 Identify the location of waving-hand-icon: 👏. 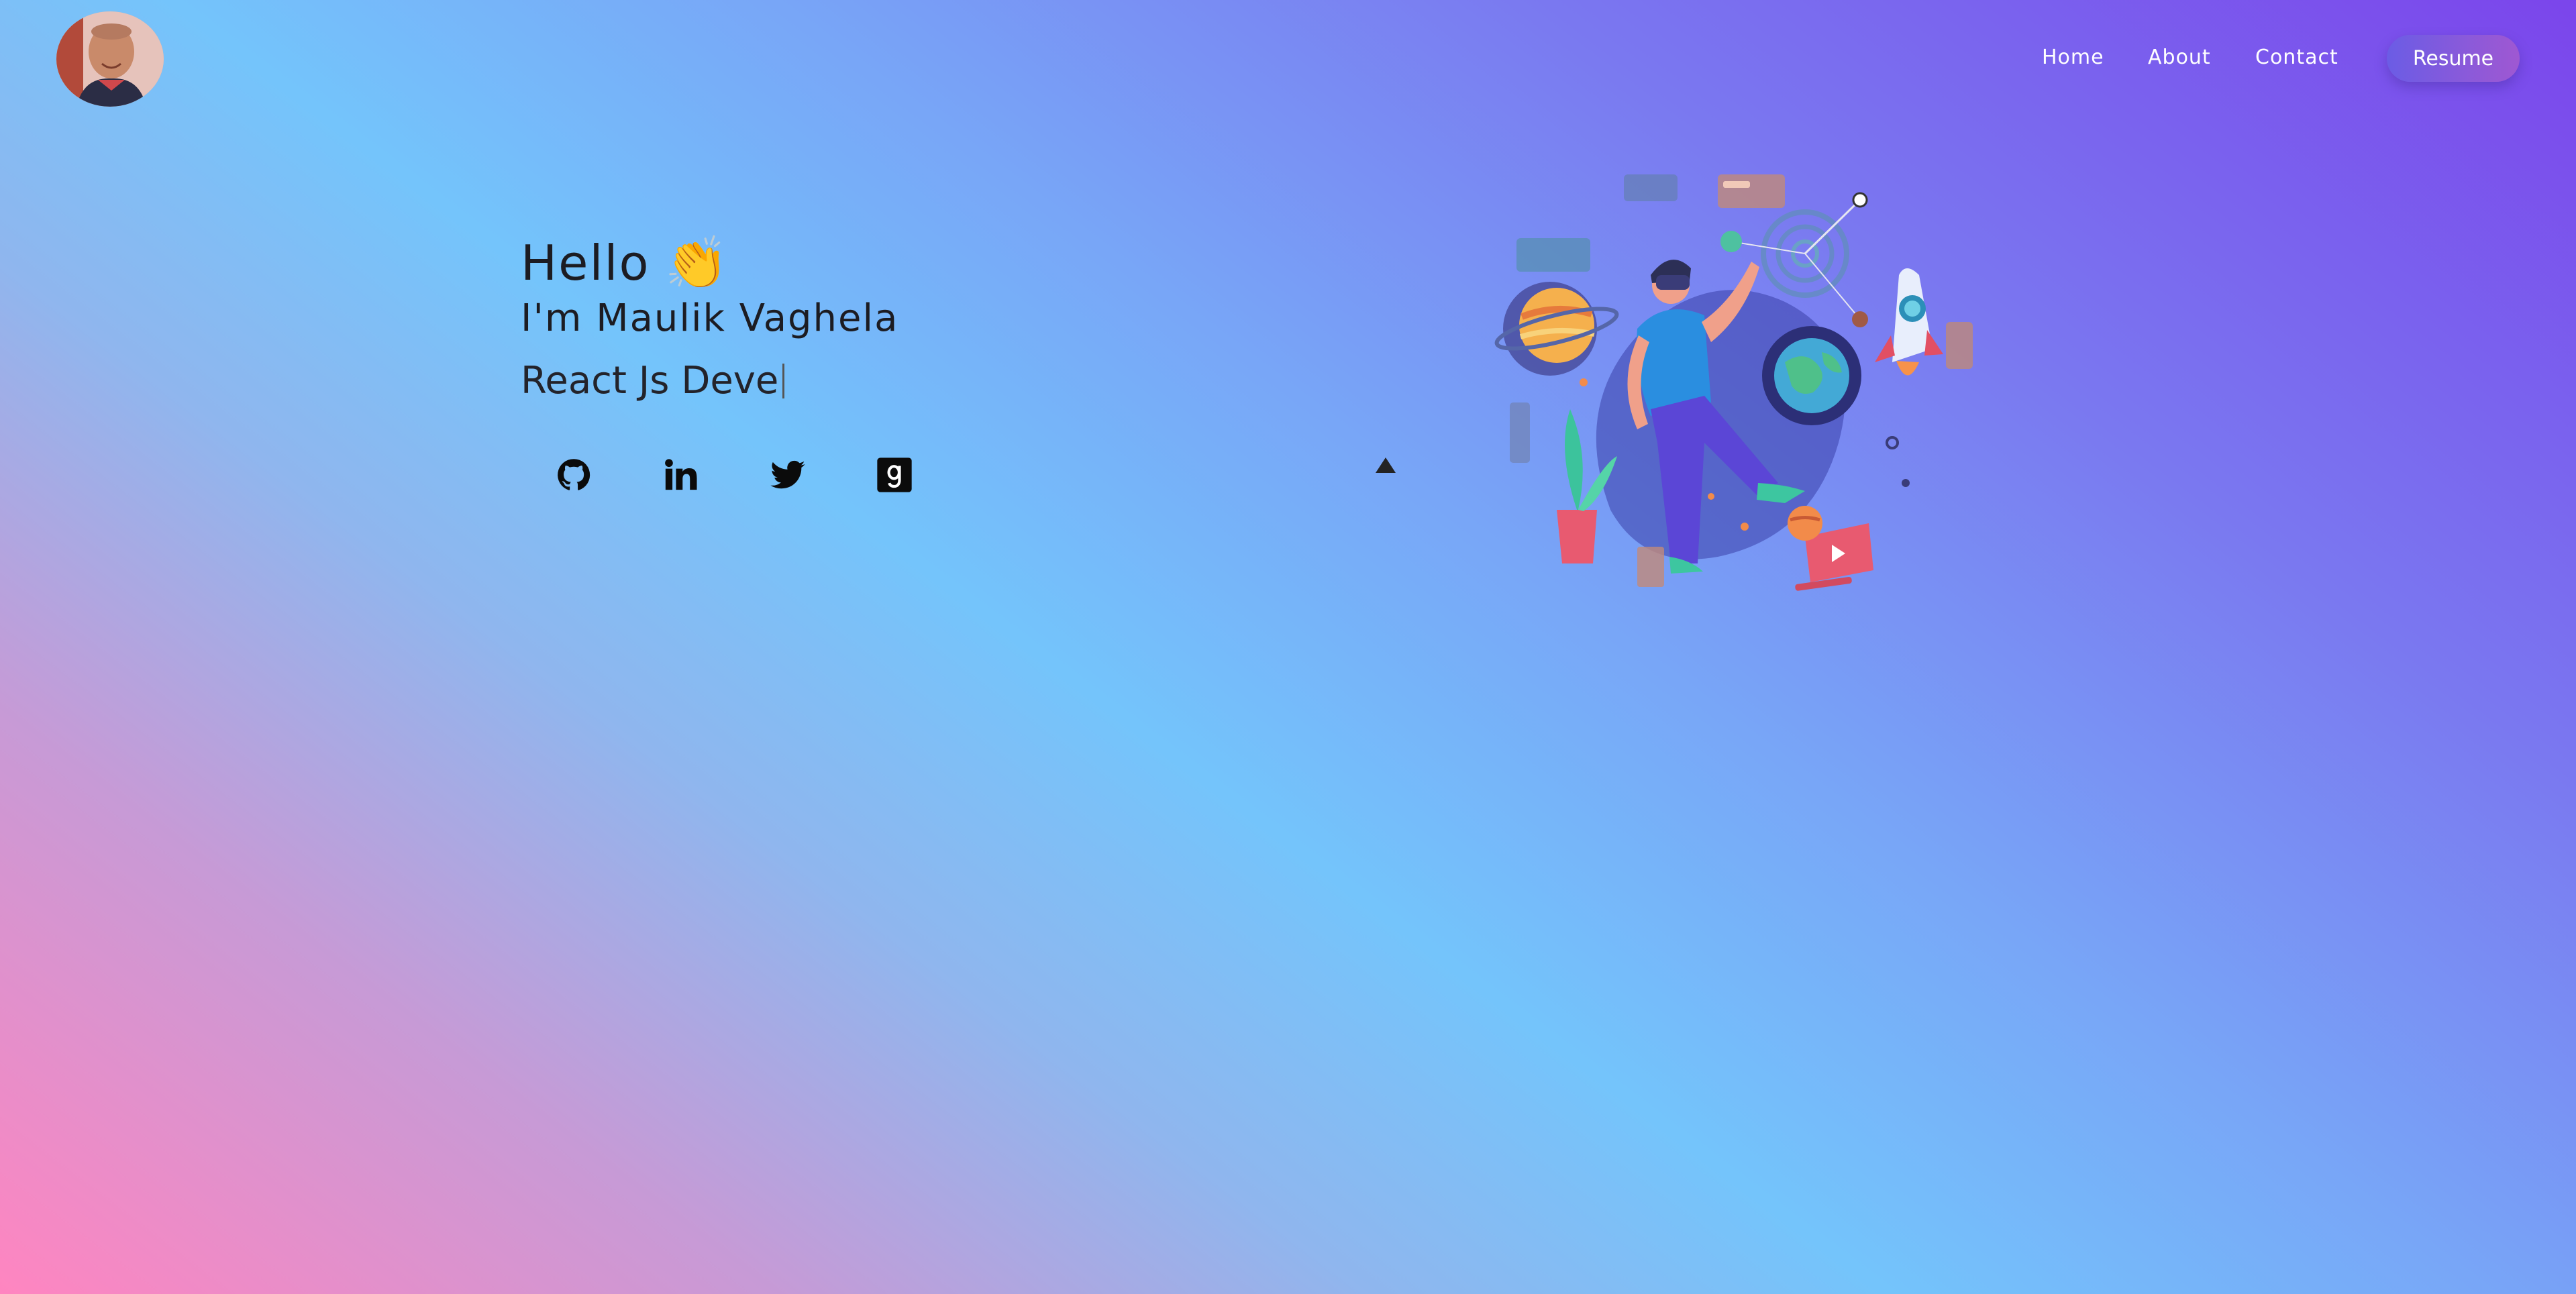
(697, 262).